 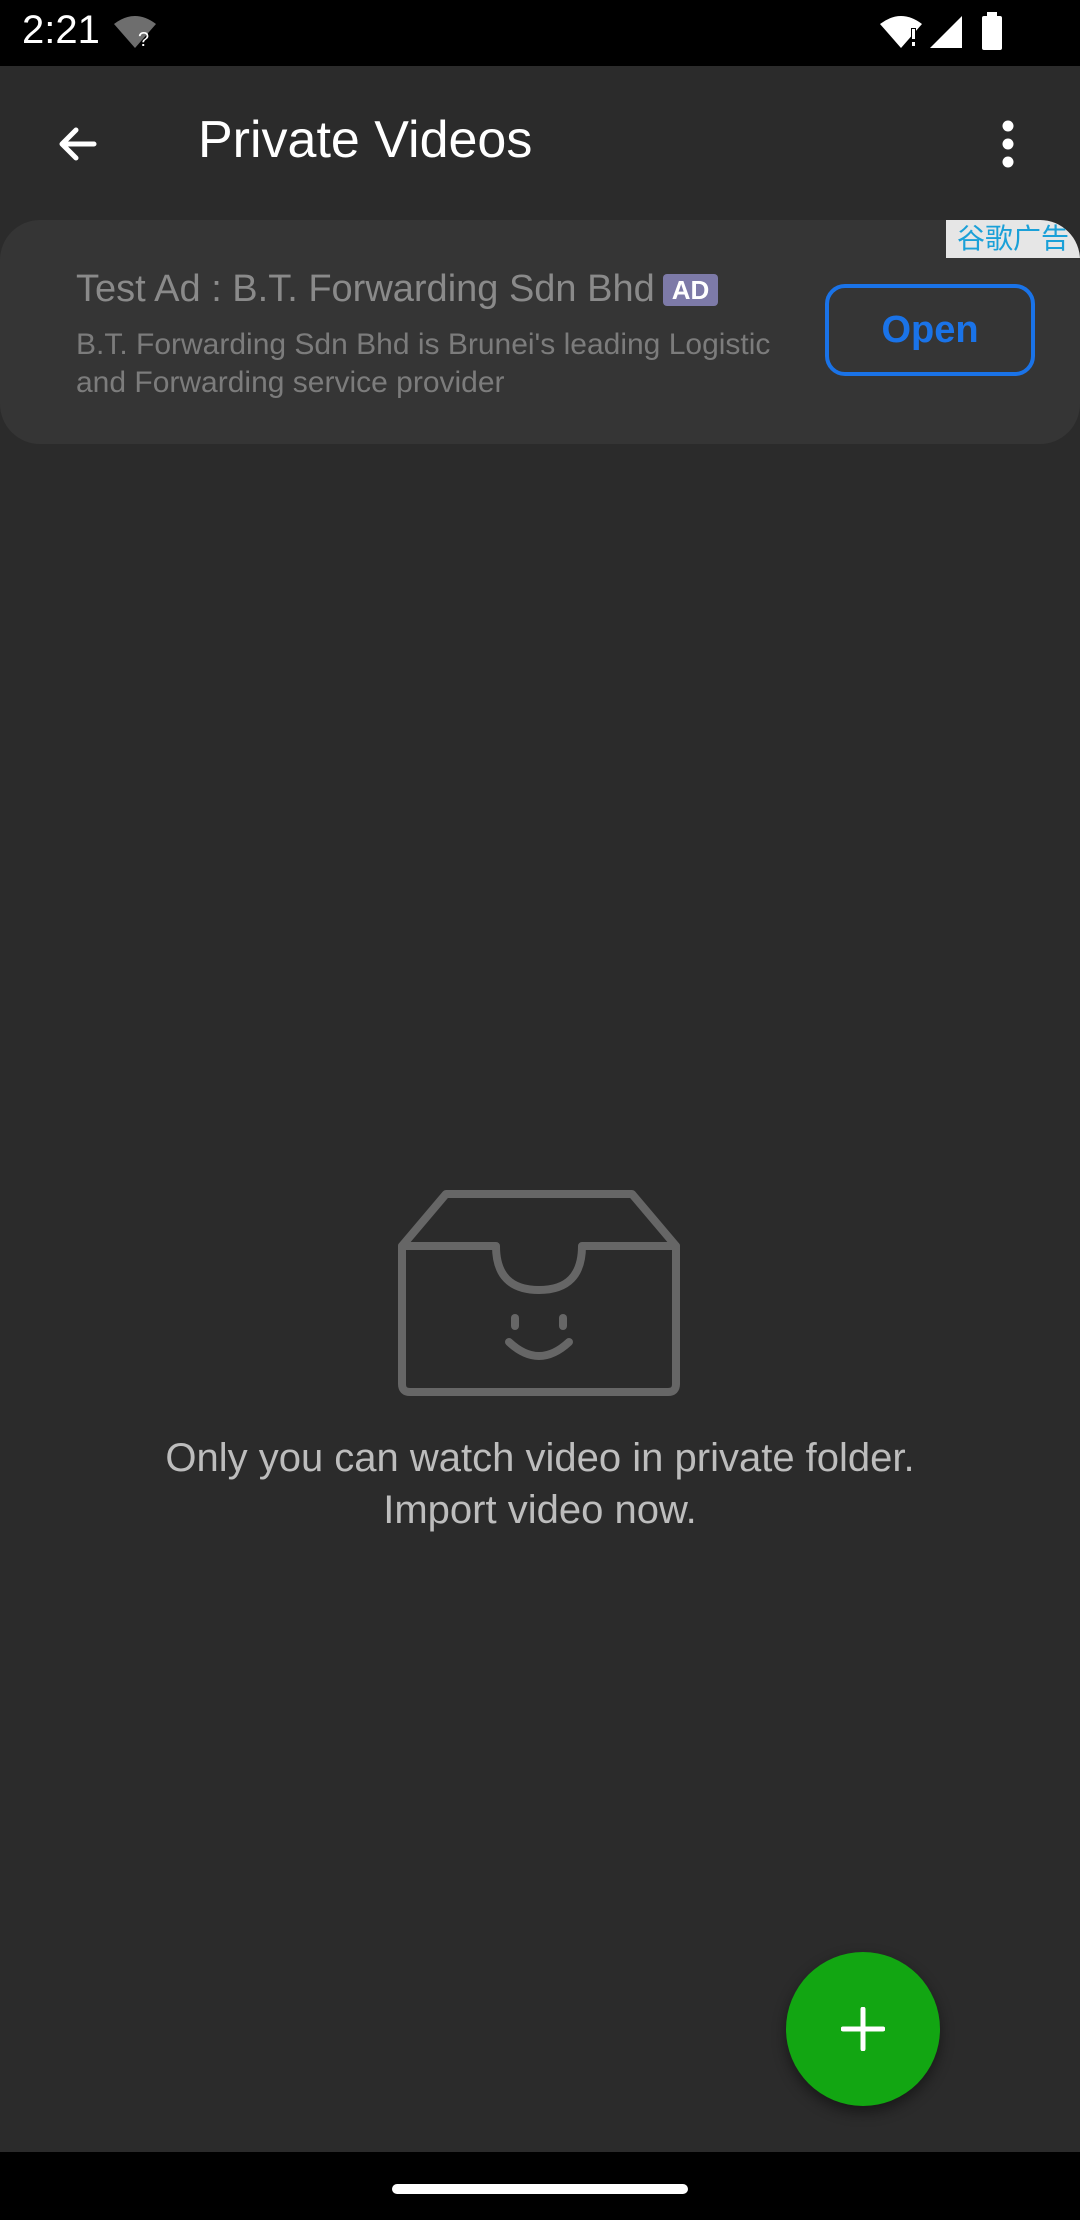 I want to click on more-vert-icon, so click(x=1008, y=144).